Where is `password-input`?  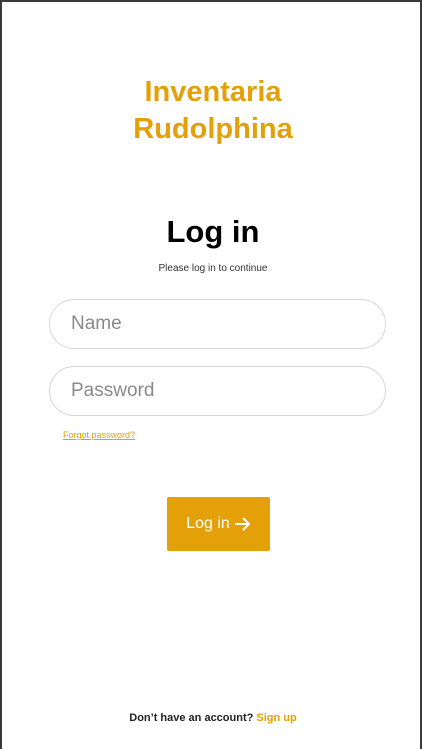
password-input is located at coordinates (217, 391).